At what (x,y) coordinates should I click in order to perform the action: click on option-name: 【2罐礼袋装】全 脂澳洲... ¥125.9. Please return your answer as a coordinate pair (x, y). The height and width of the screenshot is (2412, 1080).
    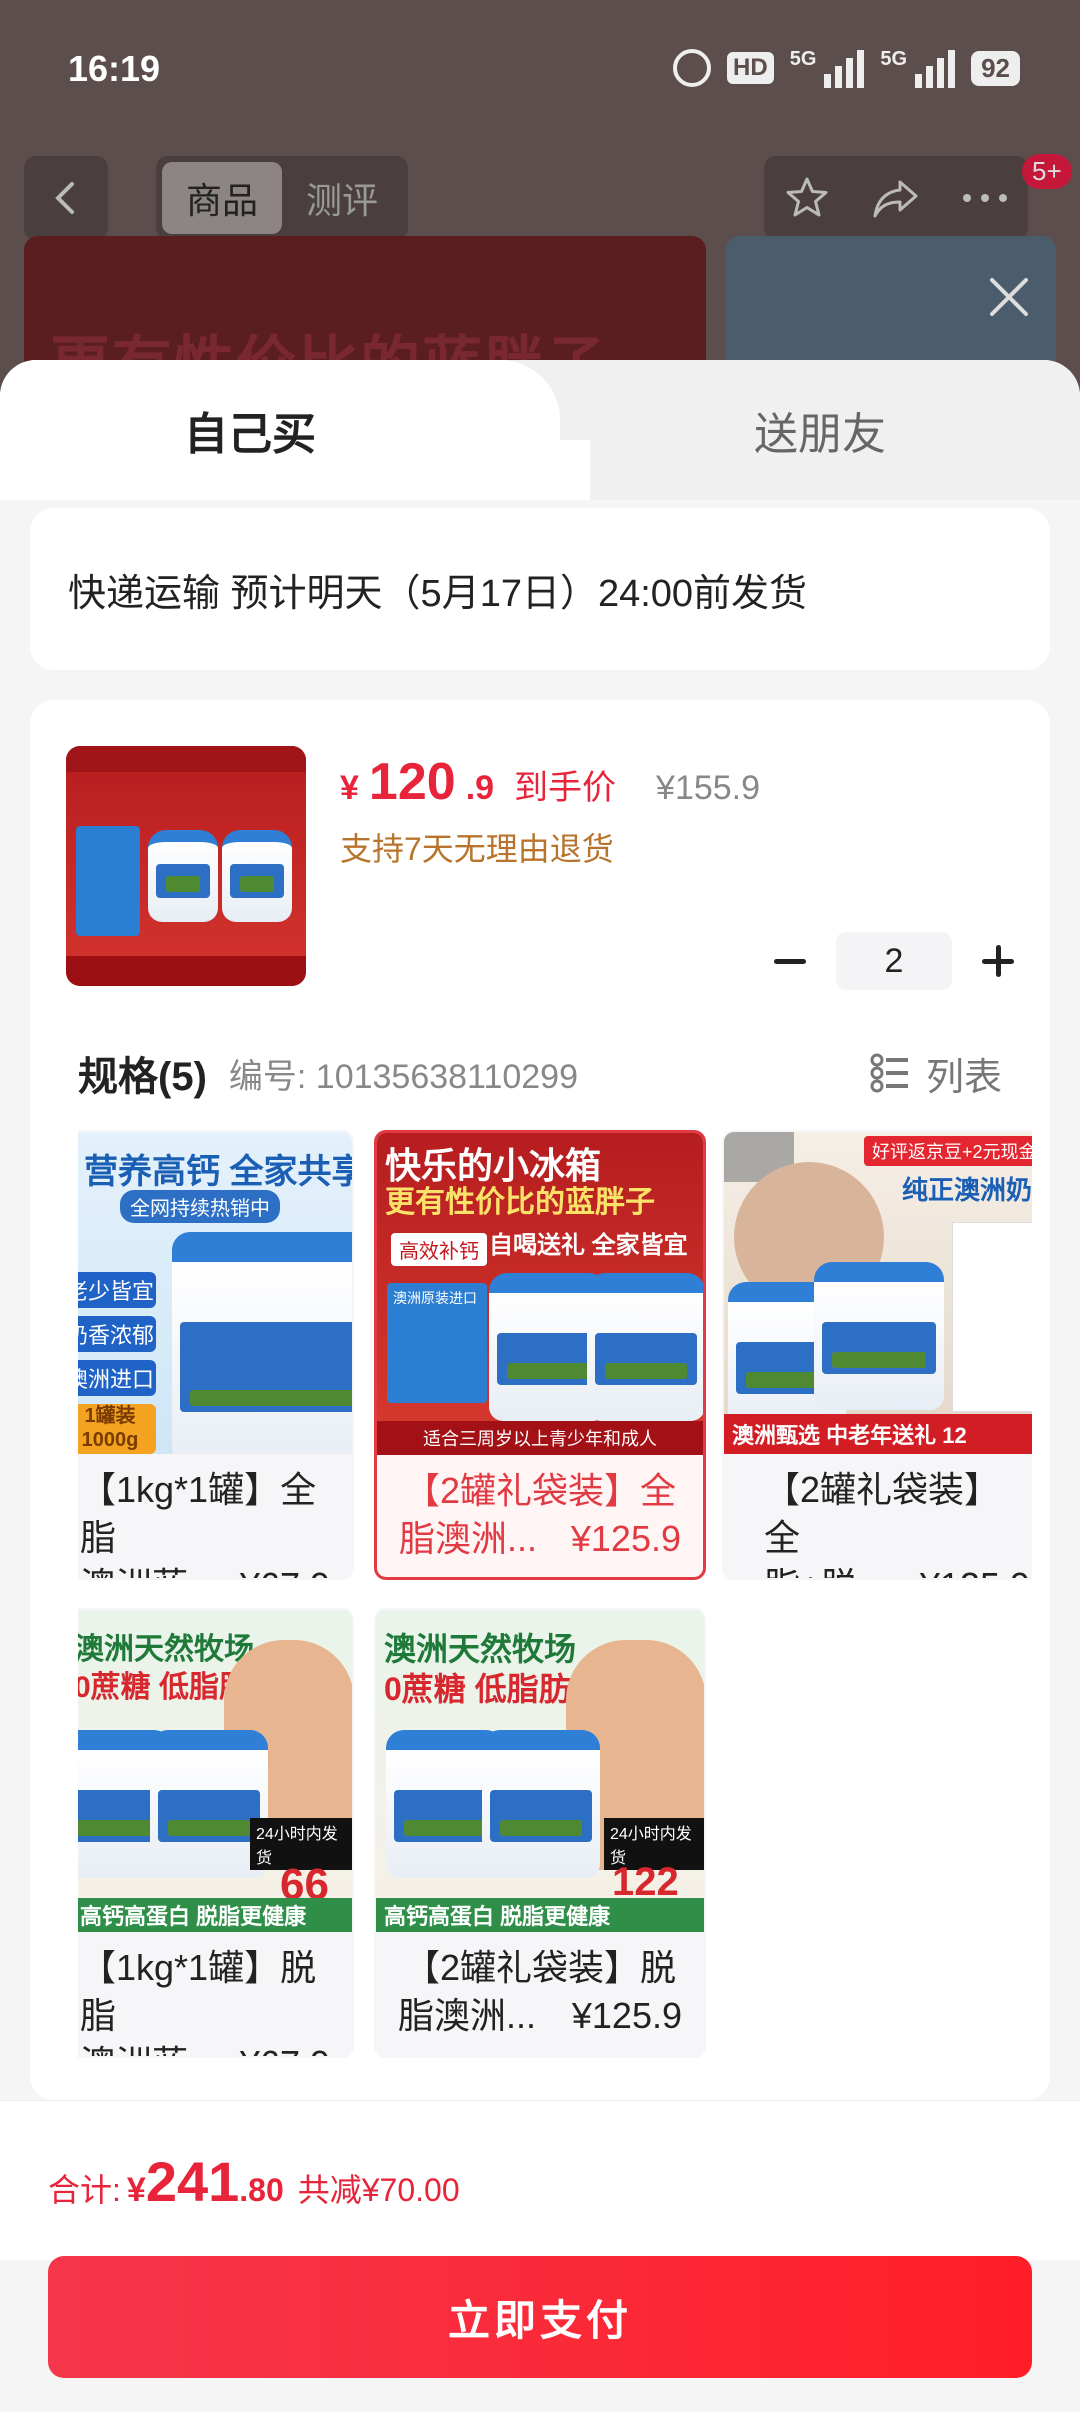
    Looking at the image, I should click on (540, 1515).